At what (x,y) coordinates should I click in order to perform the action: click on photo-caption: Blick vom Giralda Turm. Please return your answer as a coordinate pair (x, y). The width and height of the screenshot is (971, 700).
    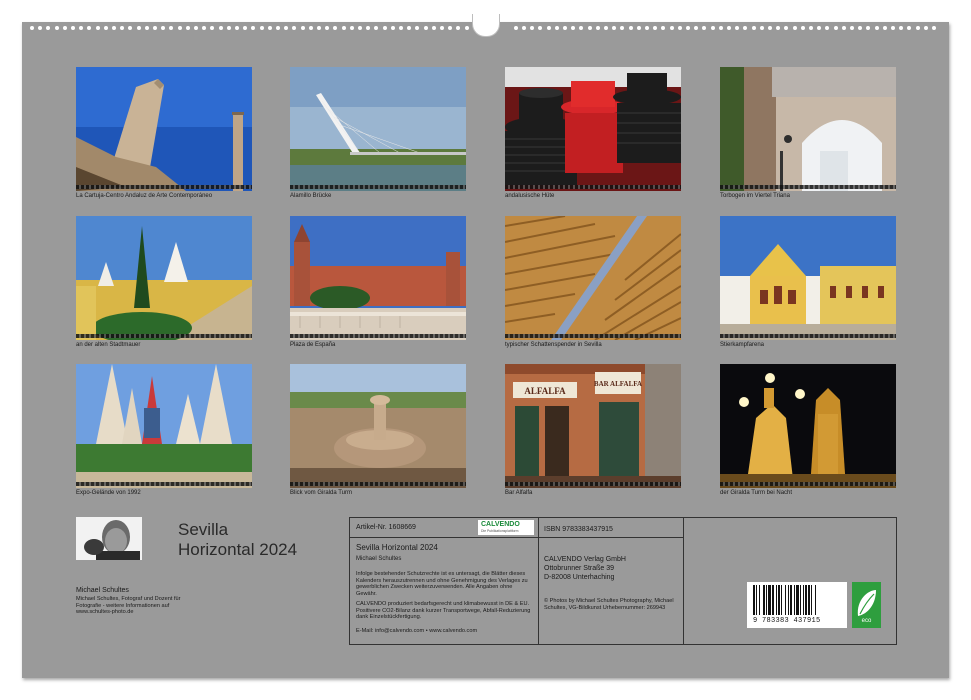
    Looking at the image, I should click on (321, 493).